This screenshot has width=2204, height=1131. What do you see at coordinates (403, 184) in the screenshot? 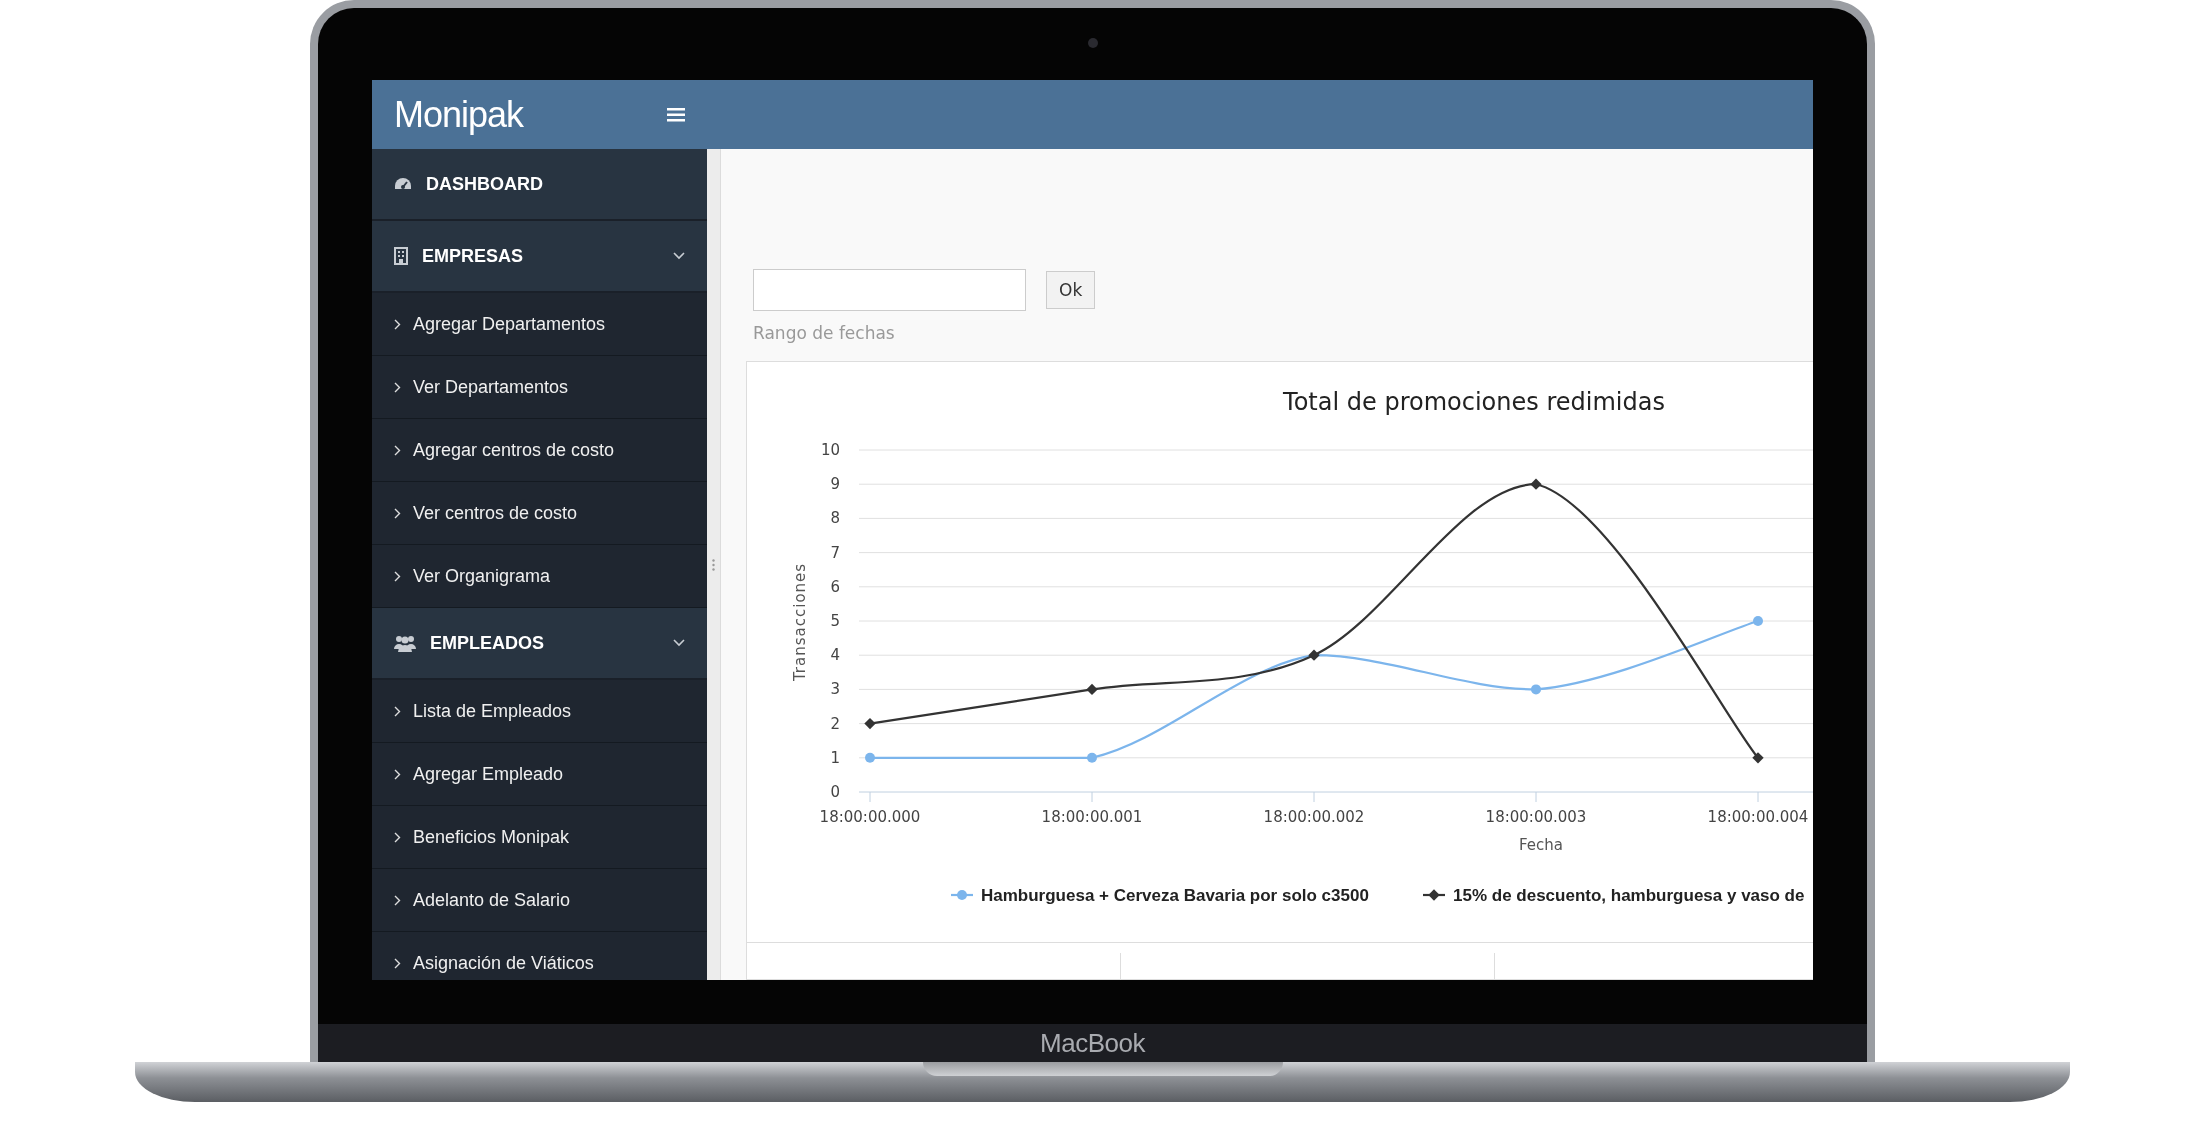
I see `gauge-icon` at bounding box center [403, 184].